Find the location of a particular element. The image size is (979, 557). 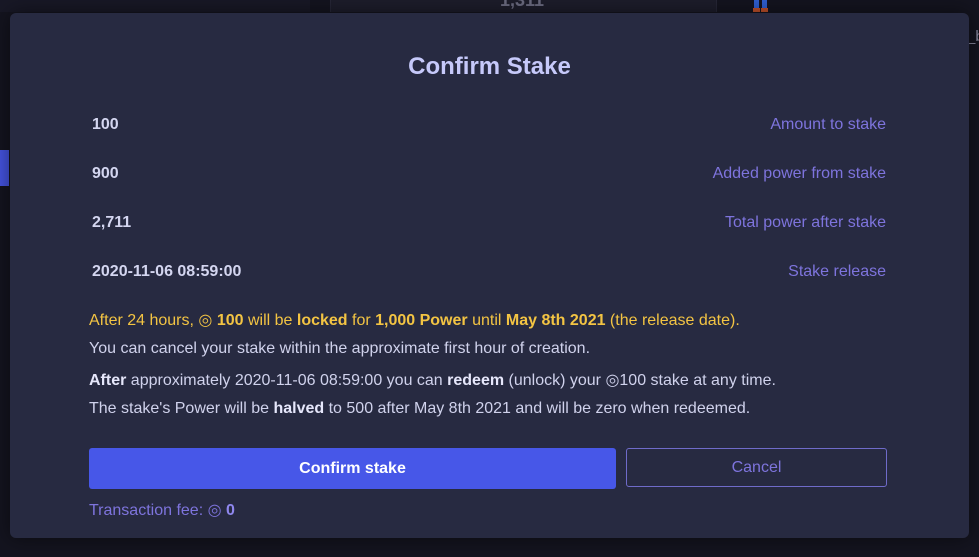

stake-release-label: Stake release is located at coordinates (837, 271).